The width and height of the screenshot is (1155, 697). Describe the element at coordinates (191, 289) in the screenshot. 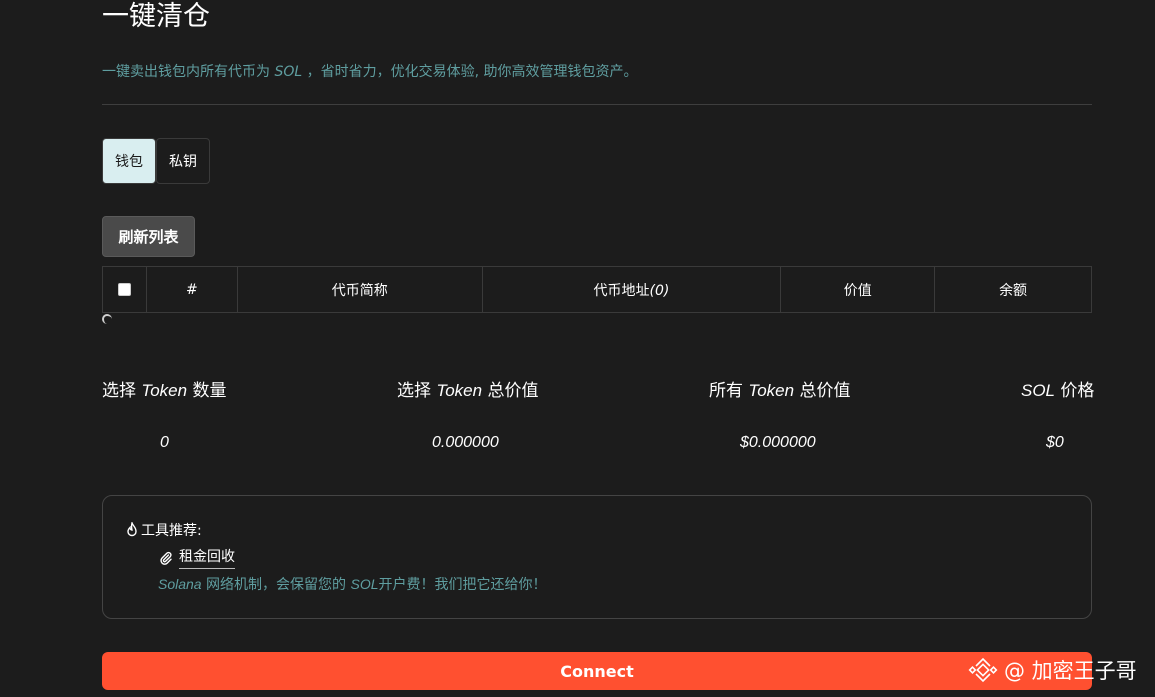

I see `column-index: #` at that location.